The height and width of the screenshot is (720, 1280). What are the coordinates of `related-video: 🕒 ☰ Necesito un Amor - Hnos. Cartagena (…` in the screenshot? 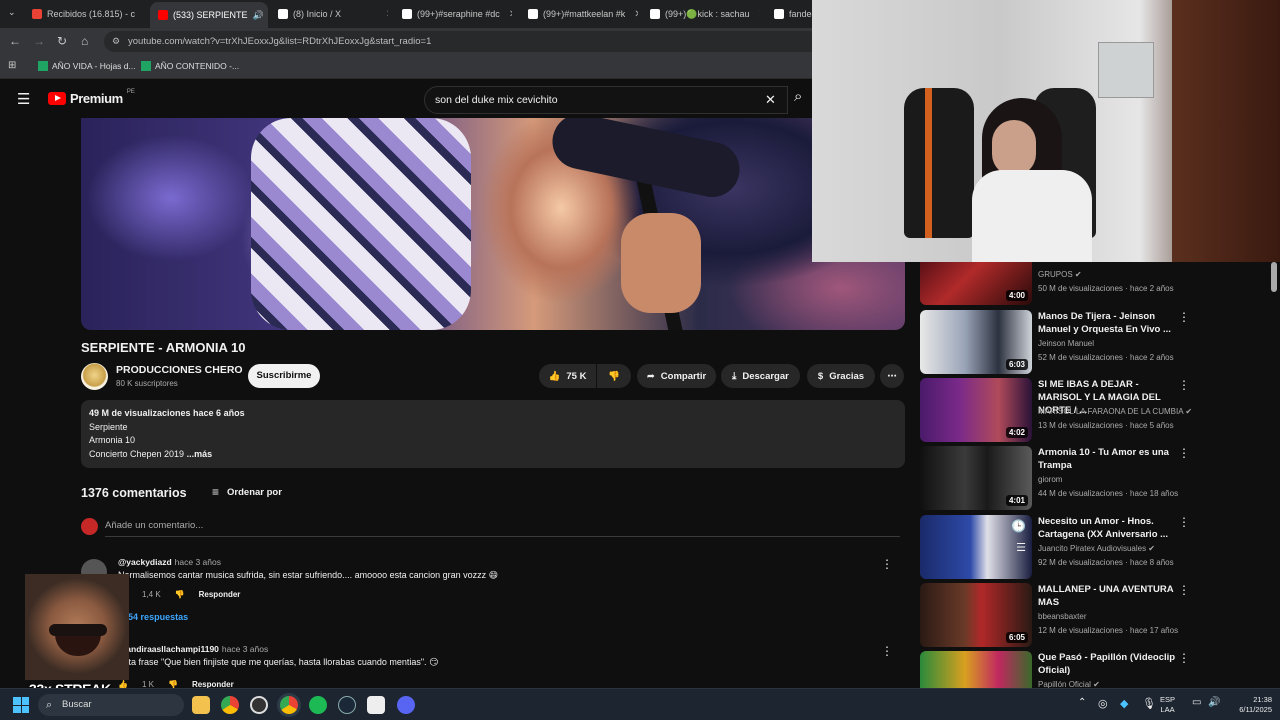 It's located at (1095, 547).